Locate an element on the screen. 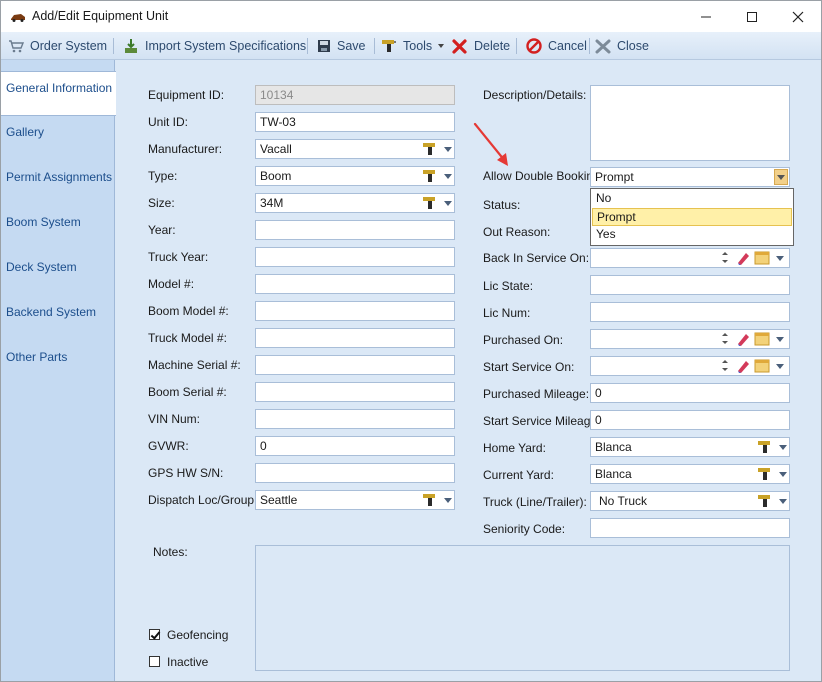 The height and width of the screenshot is (682, 822). allow-double-booking-combo: Prompt is located at coordinates (690, 177).